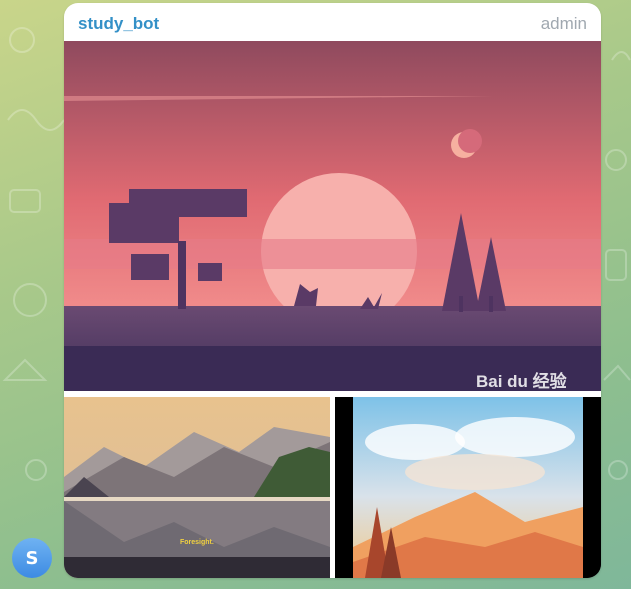 The image size is (631, 589). I want to click on landscape-mountain-lake-image: Foresight., so click(197, 487).